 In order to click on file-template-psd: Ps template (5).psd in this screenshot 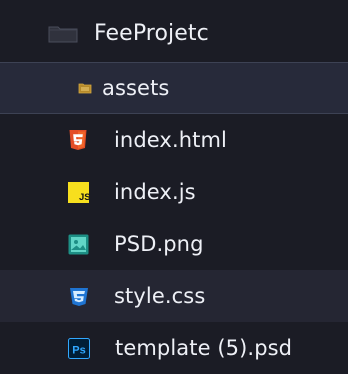, I will do `click(174, 348)`.